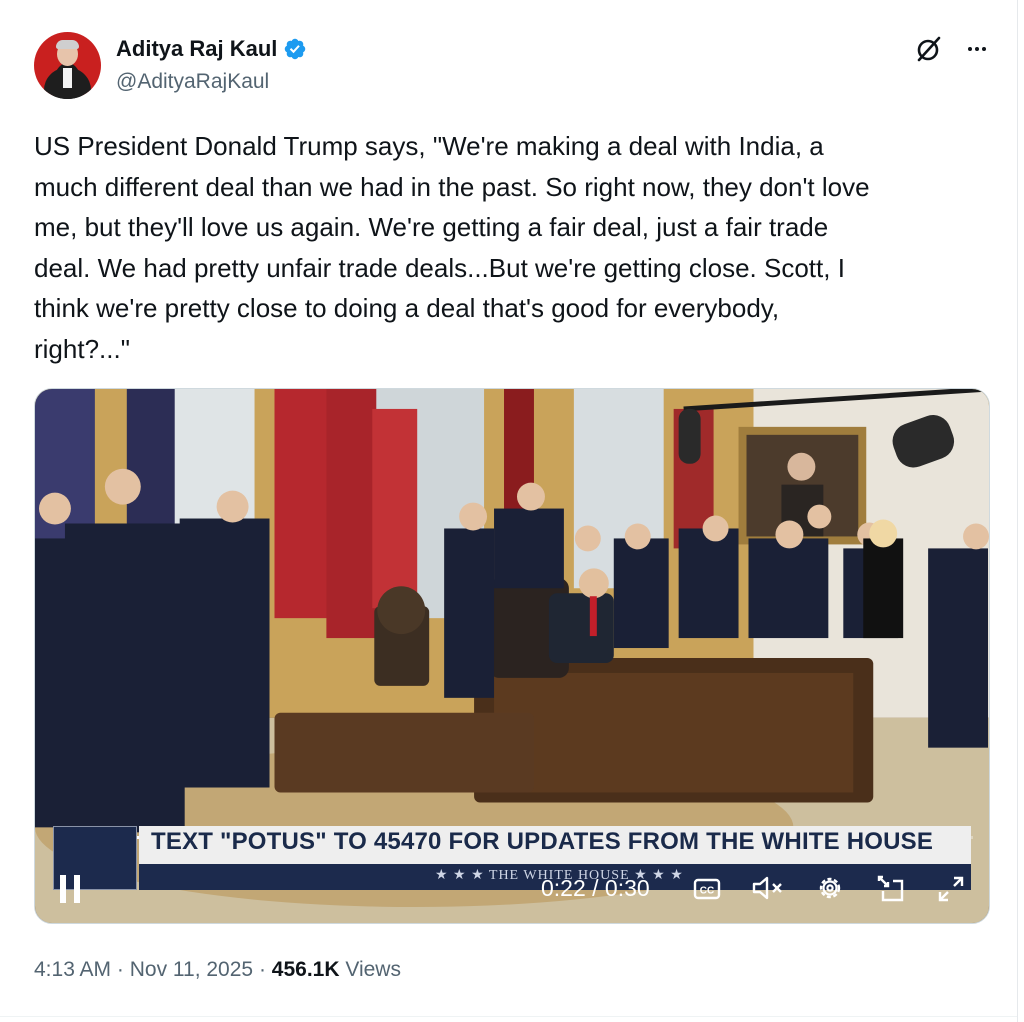 The height and width of the screenshot is (1022, 1024). Describe the element at coordinates (595, 888) in the screenshot. I see `video-time: 0:22 / 0:30` at that location.